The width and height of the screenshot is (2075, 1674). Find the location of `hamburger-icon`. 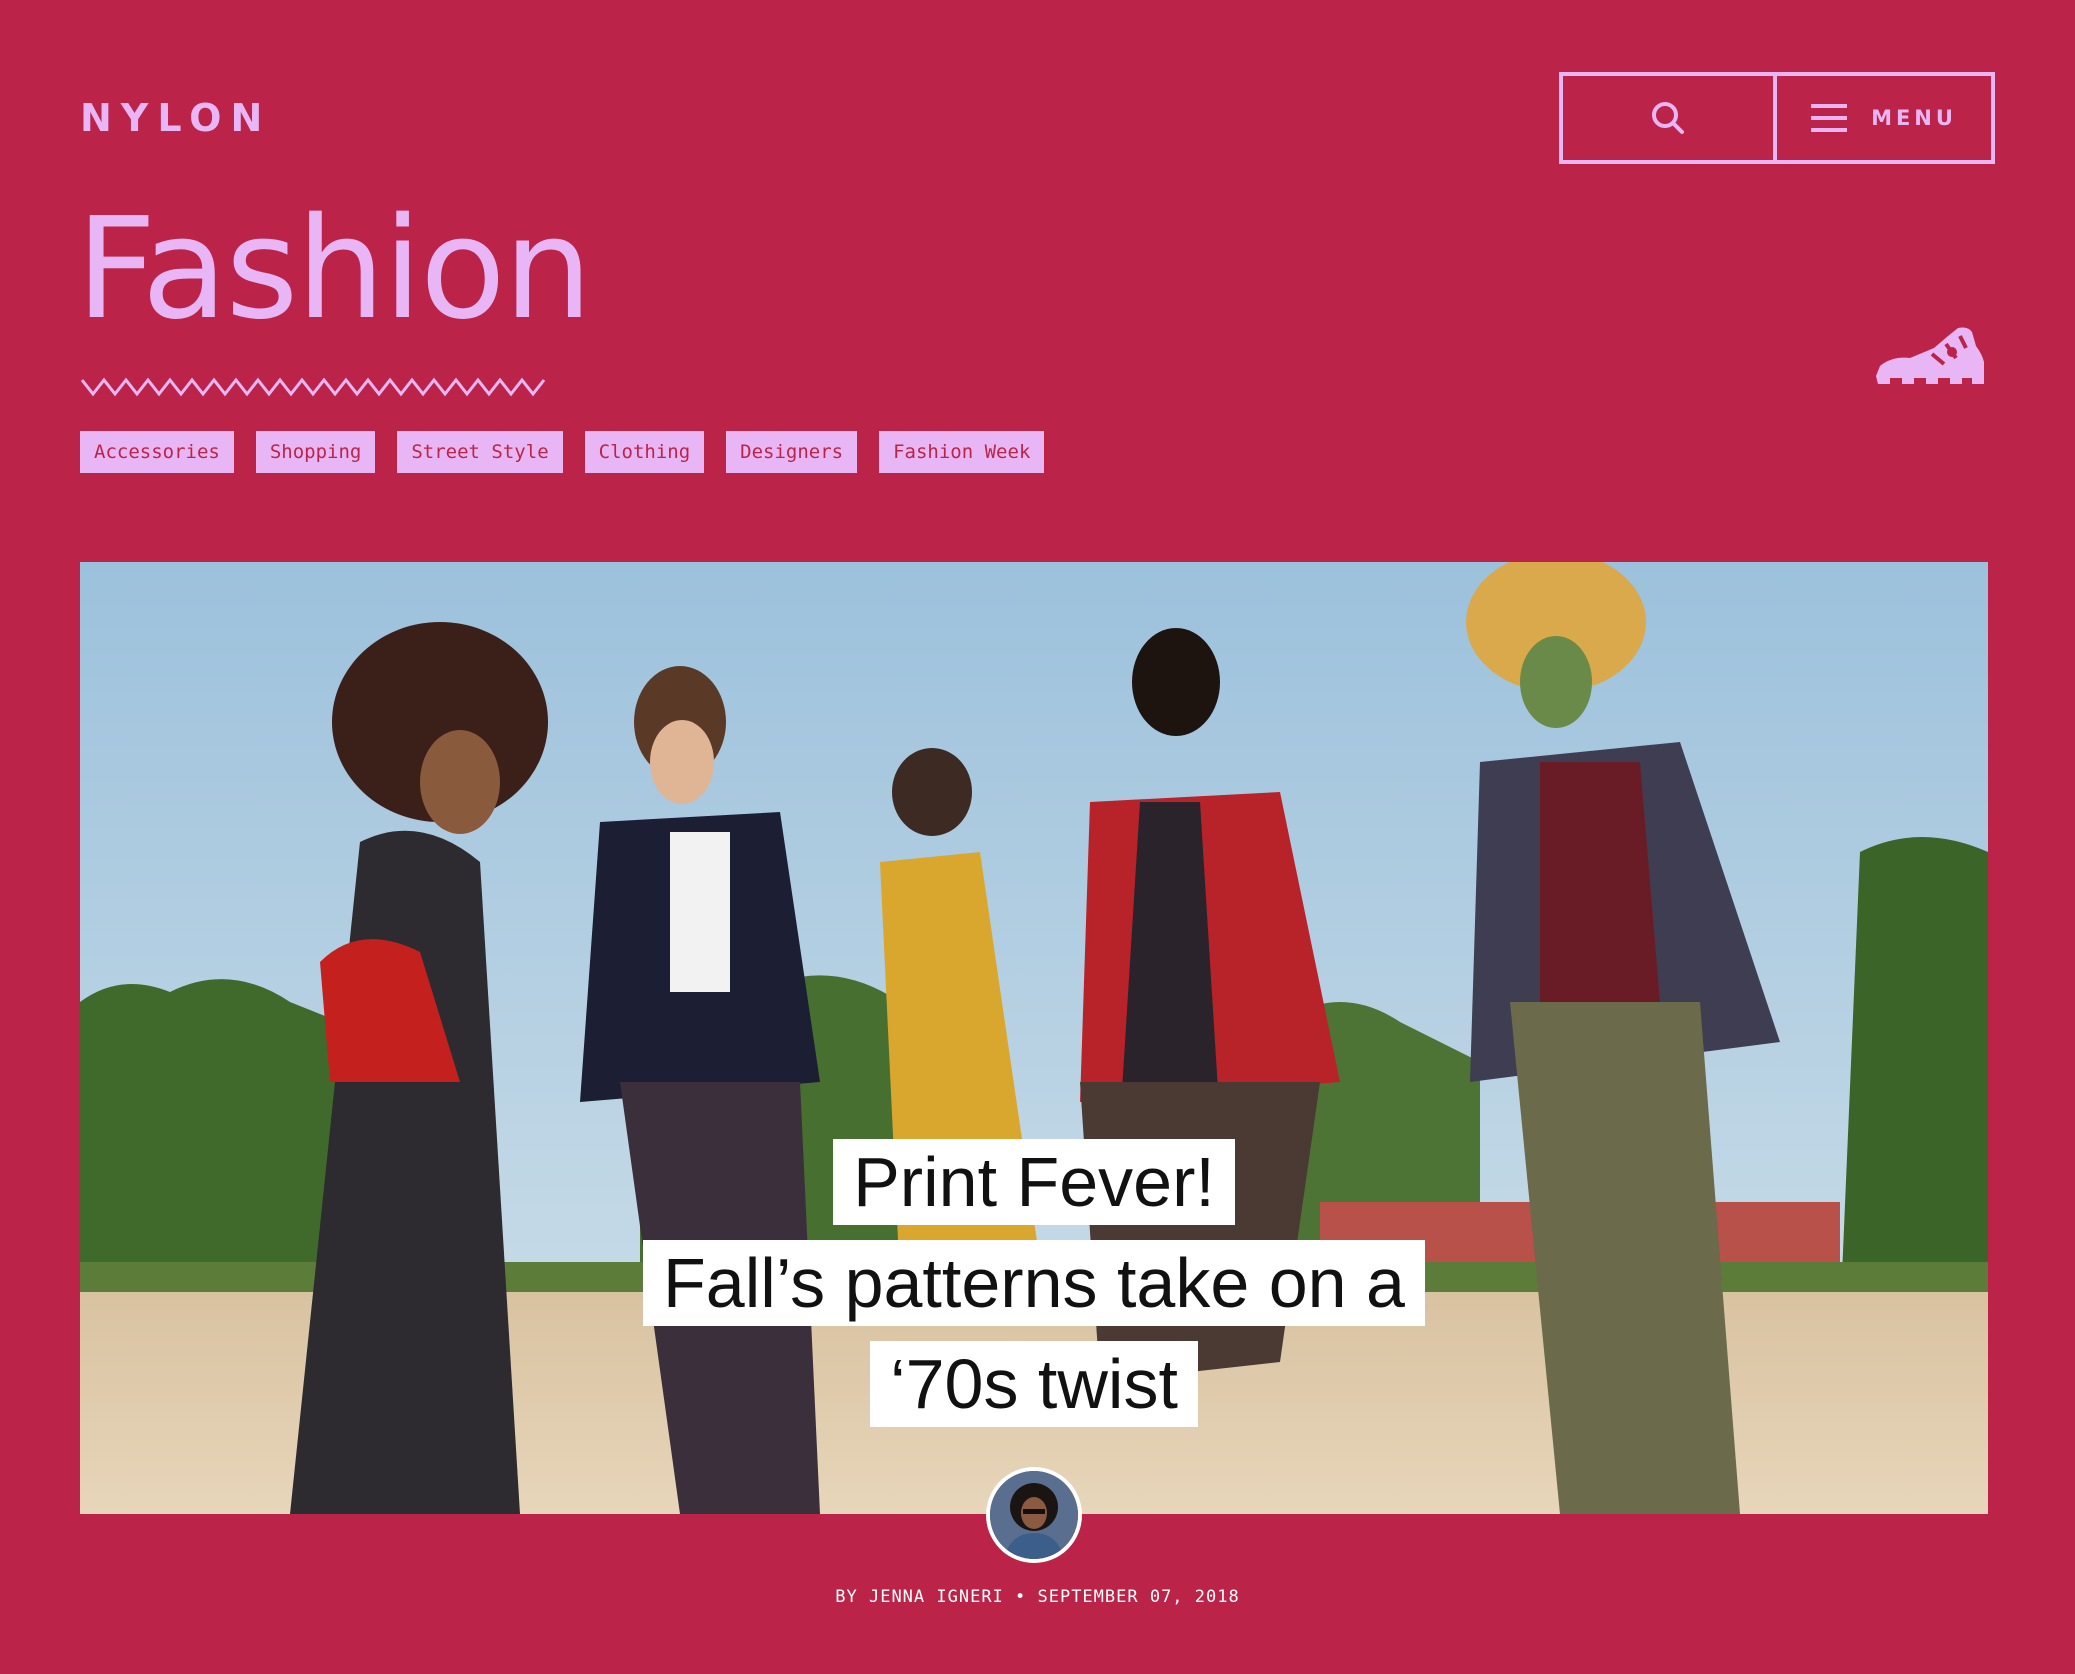

hamburger-icon is located at coordinates (1829, 118).